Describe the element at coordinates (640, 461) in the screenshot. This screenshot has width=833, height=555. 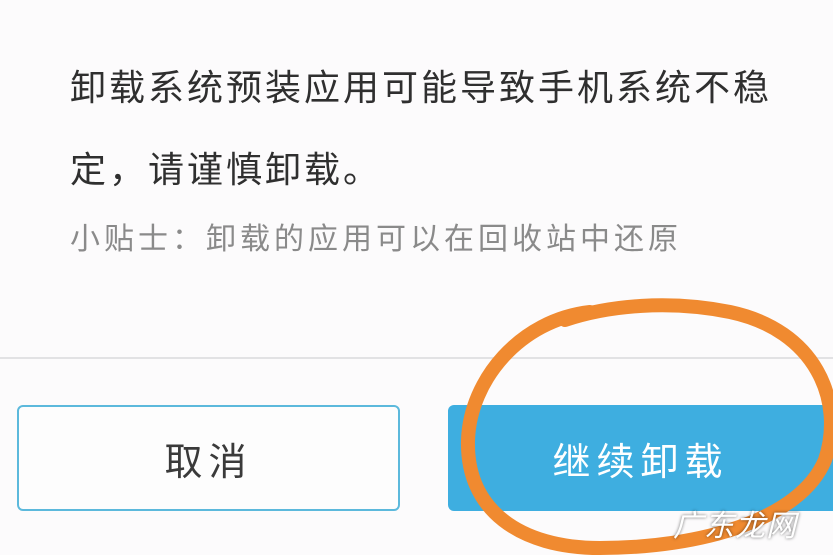
I see `continue-uninstall-button-label: 继续卸载` at that location.